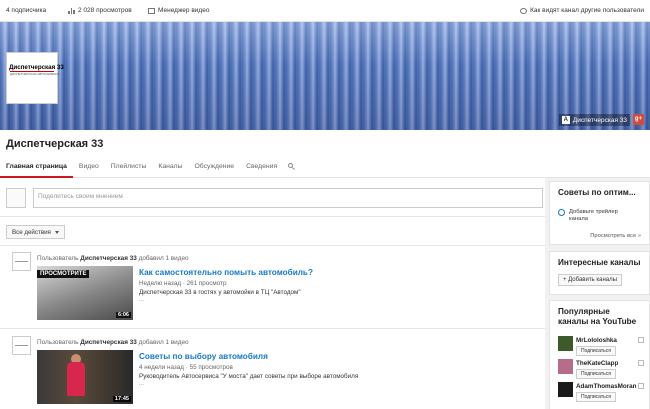  Describe the element at coordinates (63, 274) in the screenshot. I see `thumbnail-tag: ПРОСМОТРИТЕ` at that location.